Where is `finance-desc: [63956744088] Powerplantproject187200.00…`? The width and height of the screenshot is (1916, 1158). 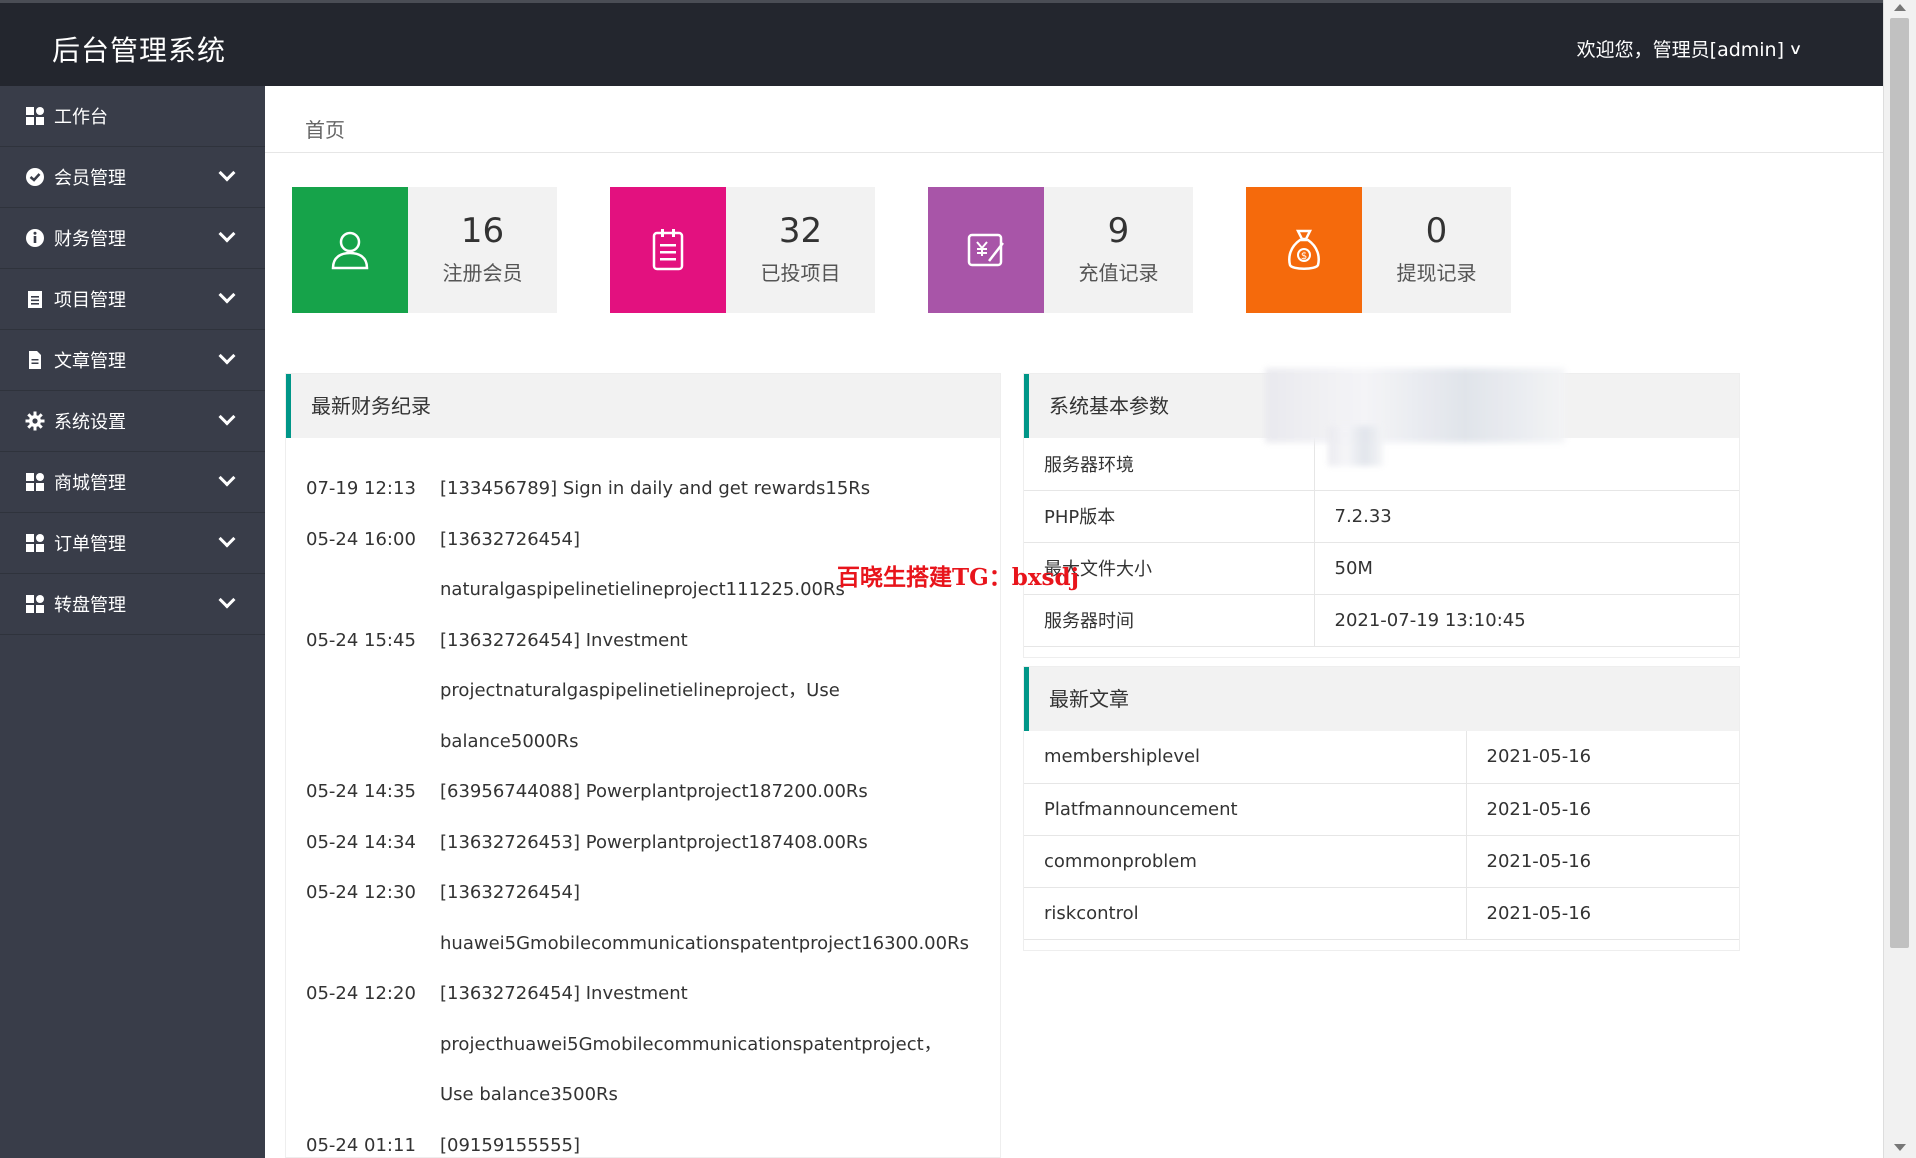
finance-desc: [63956744088] Powerplantproject187200.00… is located at coordinates (654, 791).